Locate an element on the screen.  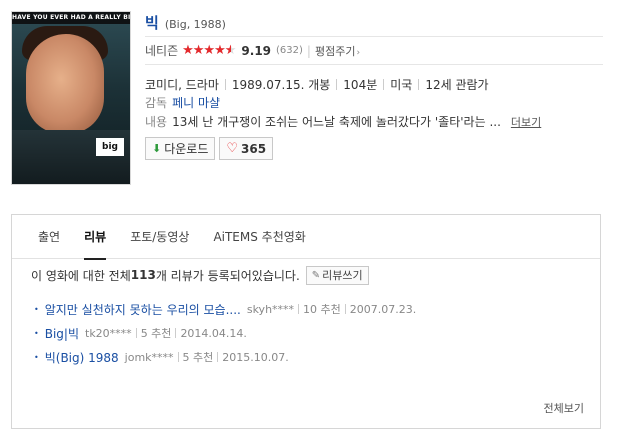
download-button: ⬇ 다운로드 is located at coordinates (180, 148).